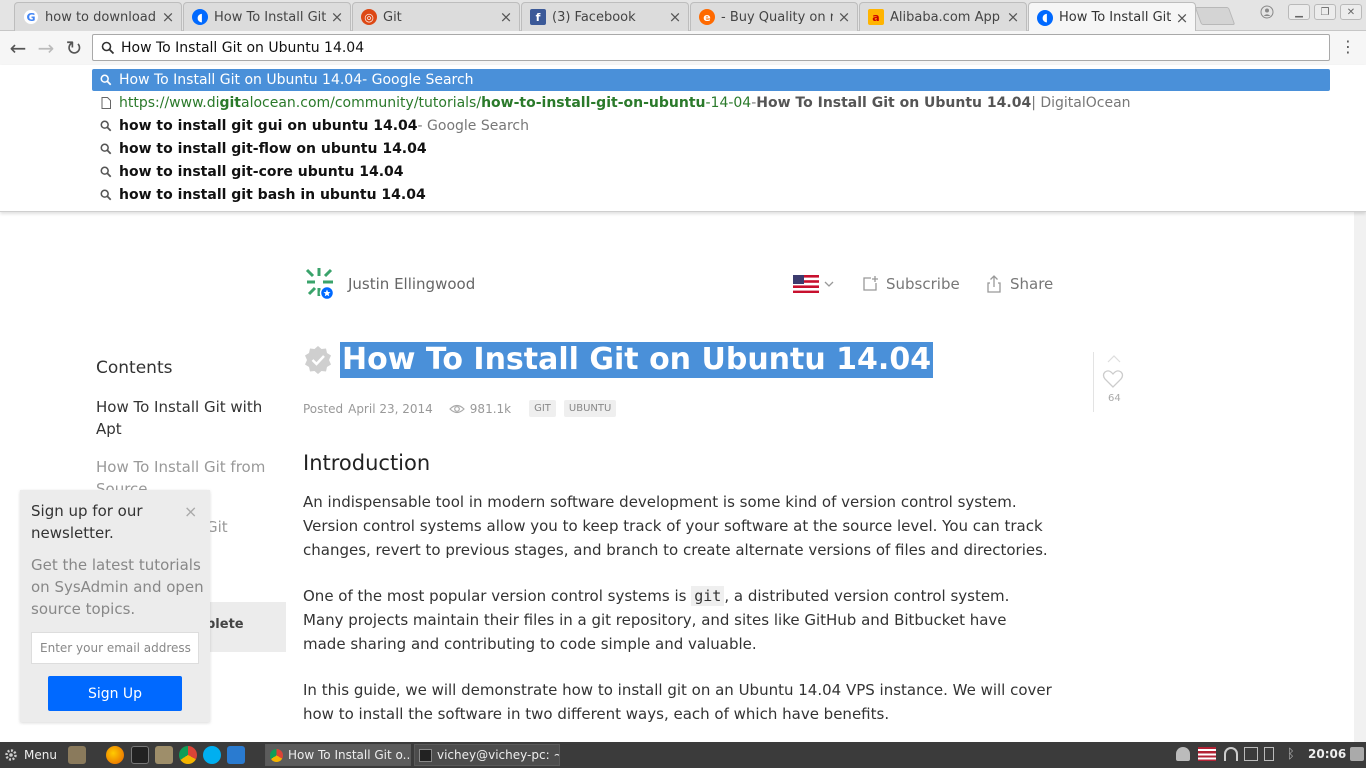 This screenshot has width=1366, height=768. Describe the element at coordinates (1231, 754) in the screenshot. I see `wifi-icon` at that location.